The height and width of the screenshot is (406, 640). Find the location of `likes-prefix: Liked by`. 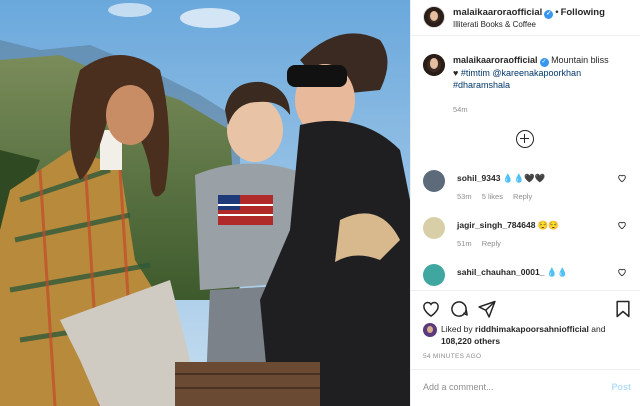

likes-prefix: Liked by is located at coordinates (457, 329).